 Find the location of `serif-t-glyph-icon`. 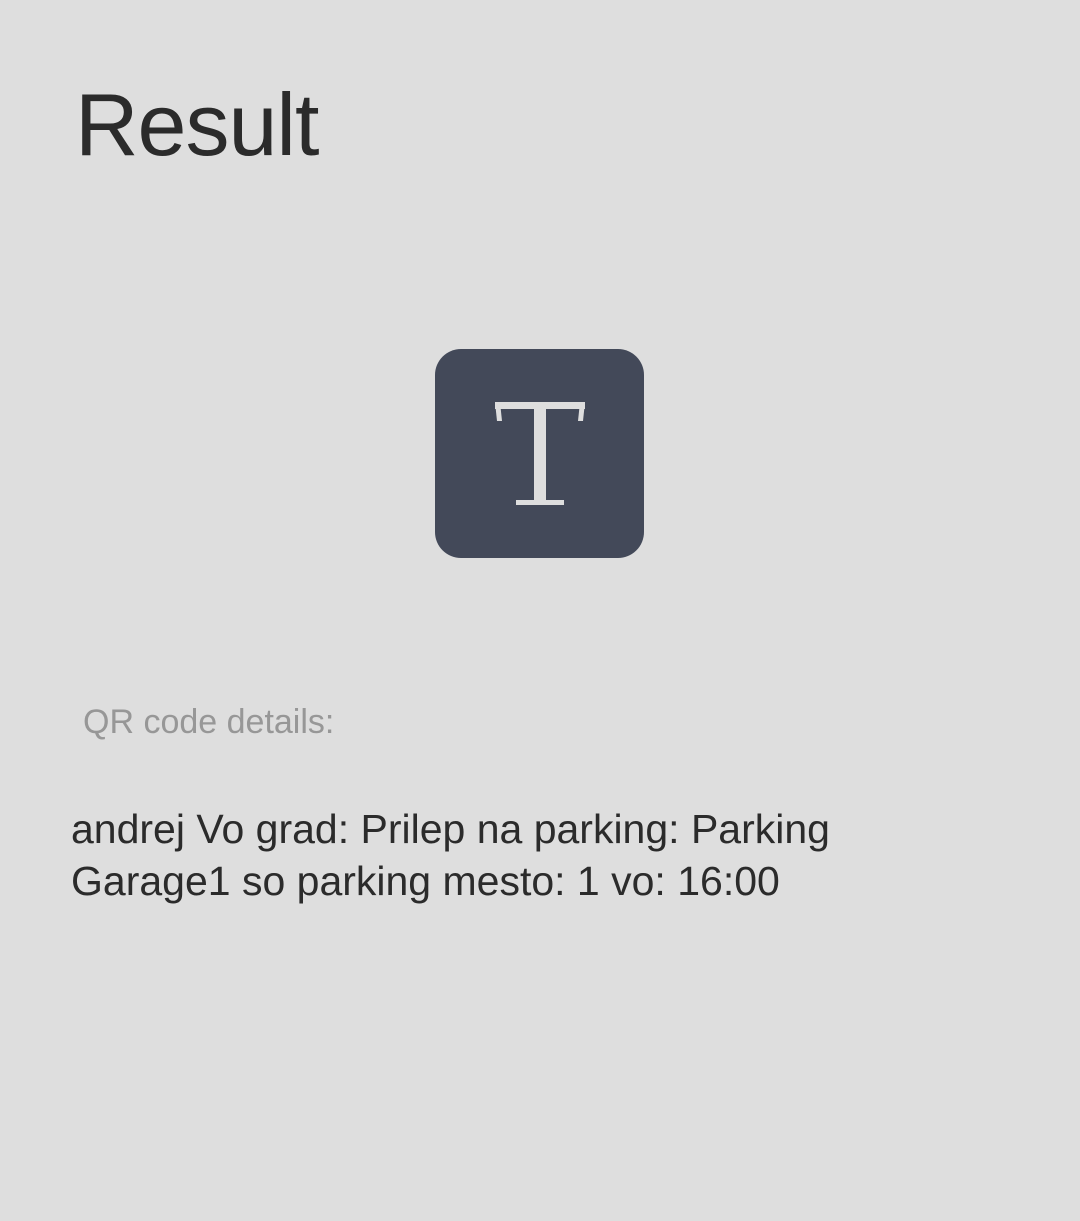

serif-t-glyph-icon is located at coordinates (540, 453).